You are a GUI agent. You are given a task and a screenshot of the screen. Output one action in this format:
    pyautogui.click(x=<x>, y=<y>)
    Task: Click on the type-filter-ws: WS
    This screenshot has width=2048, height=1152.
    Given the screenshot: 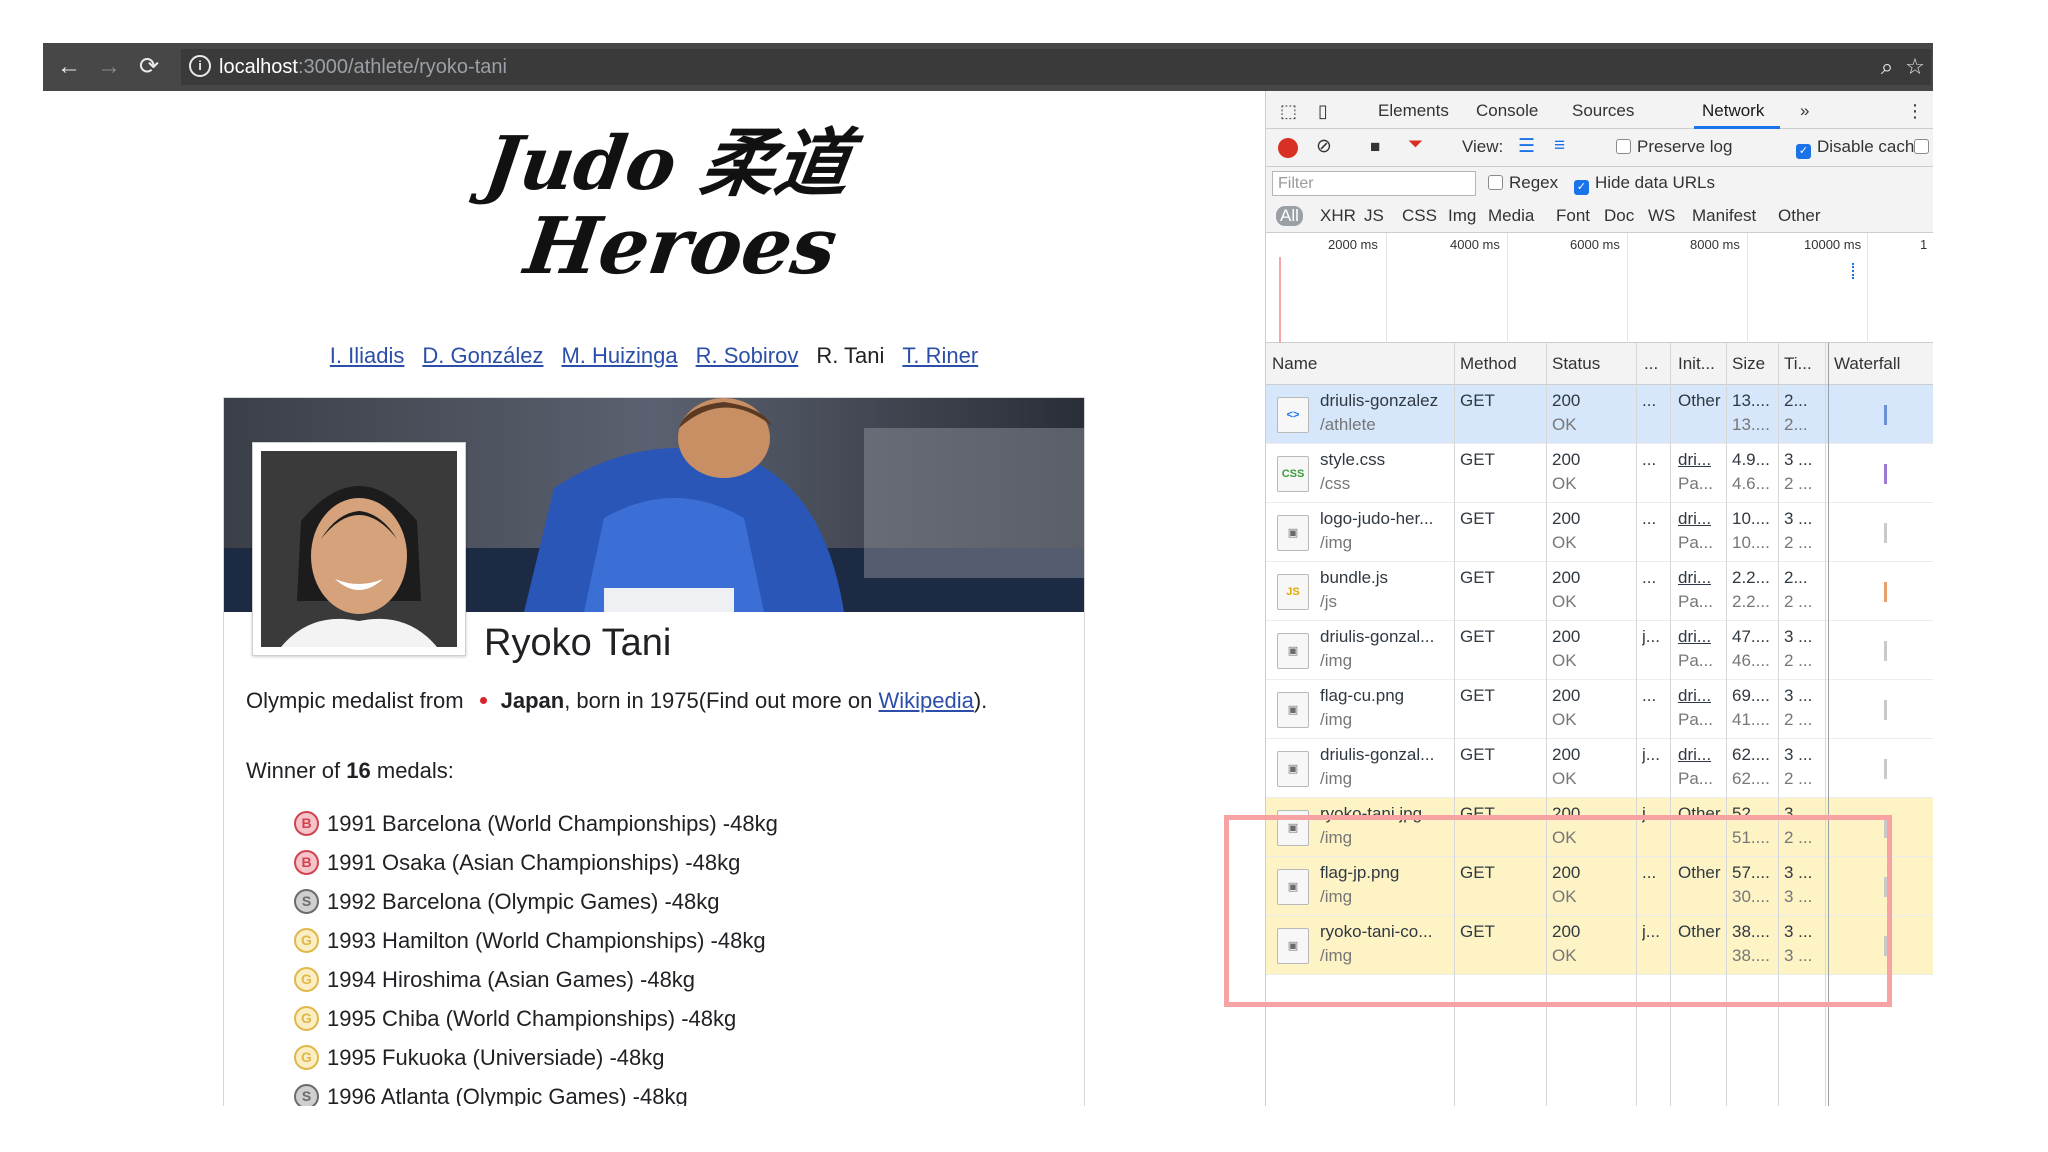 What is the action you would take?
    pyautogui.click(x=1661, y=216)
    